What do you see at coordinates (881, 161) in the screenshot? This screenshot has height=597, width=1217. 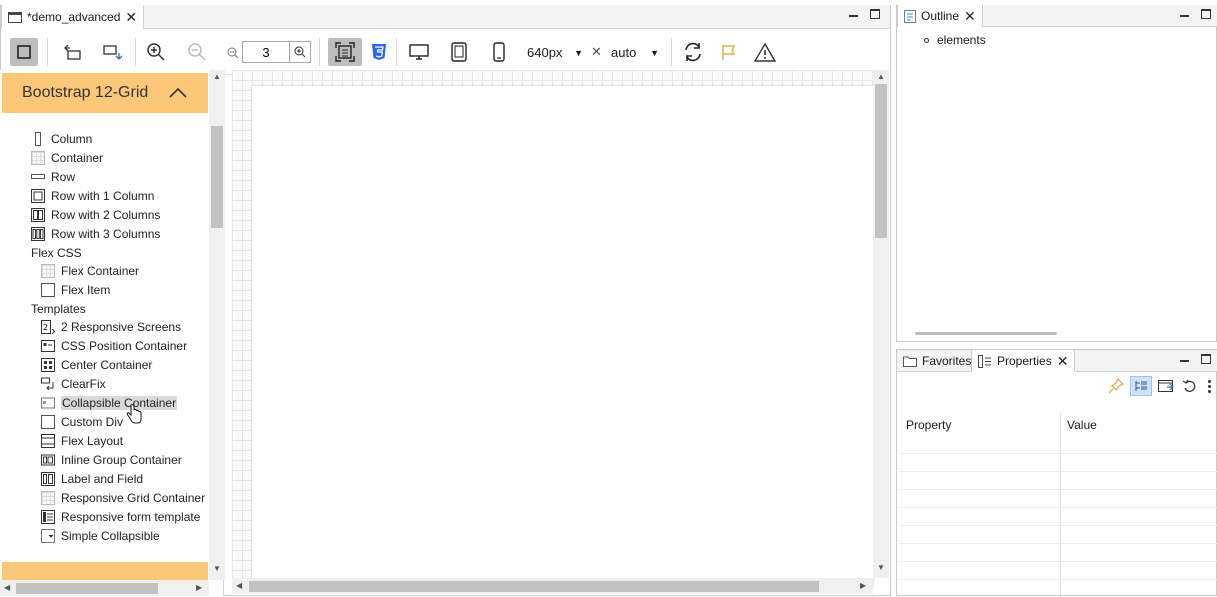 I see `canvas-scroll-thumb` at bounding box center [881, 161].